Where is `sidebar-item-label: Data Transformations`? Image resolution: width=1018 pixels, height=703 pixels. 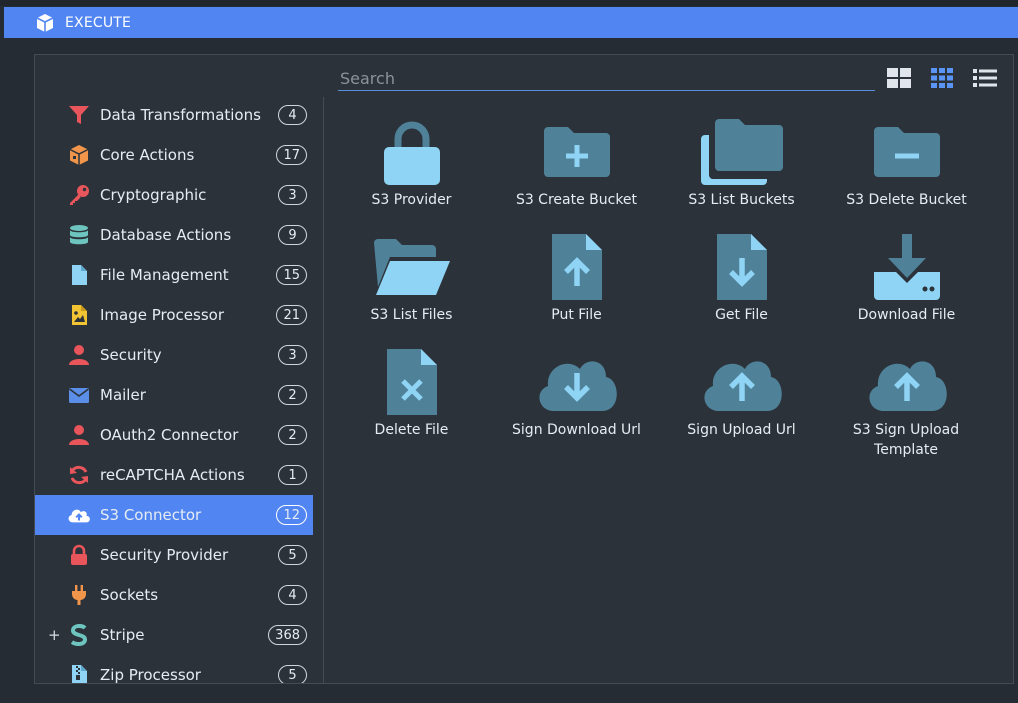
sidebar-item-label: Data Transformations is located at coordinates (180, 115).